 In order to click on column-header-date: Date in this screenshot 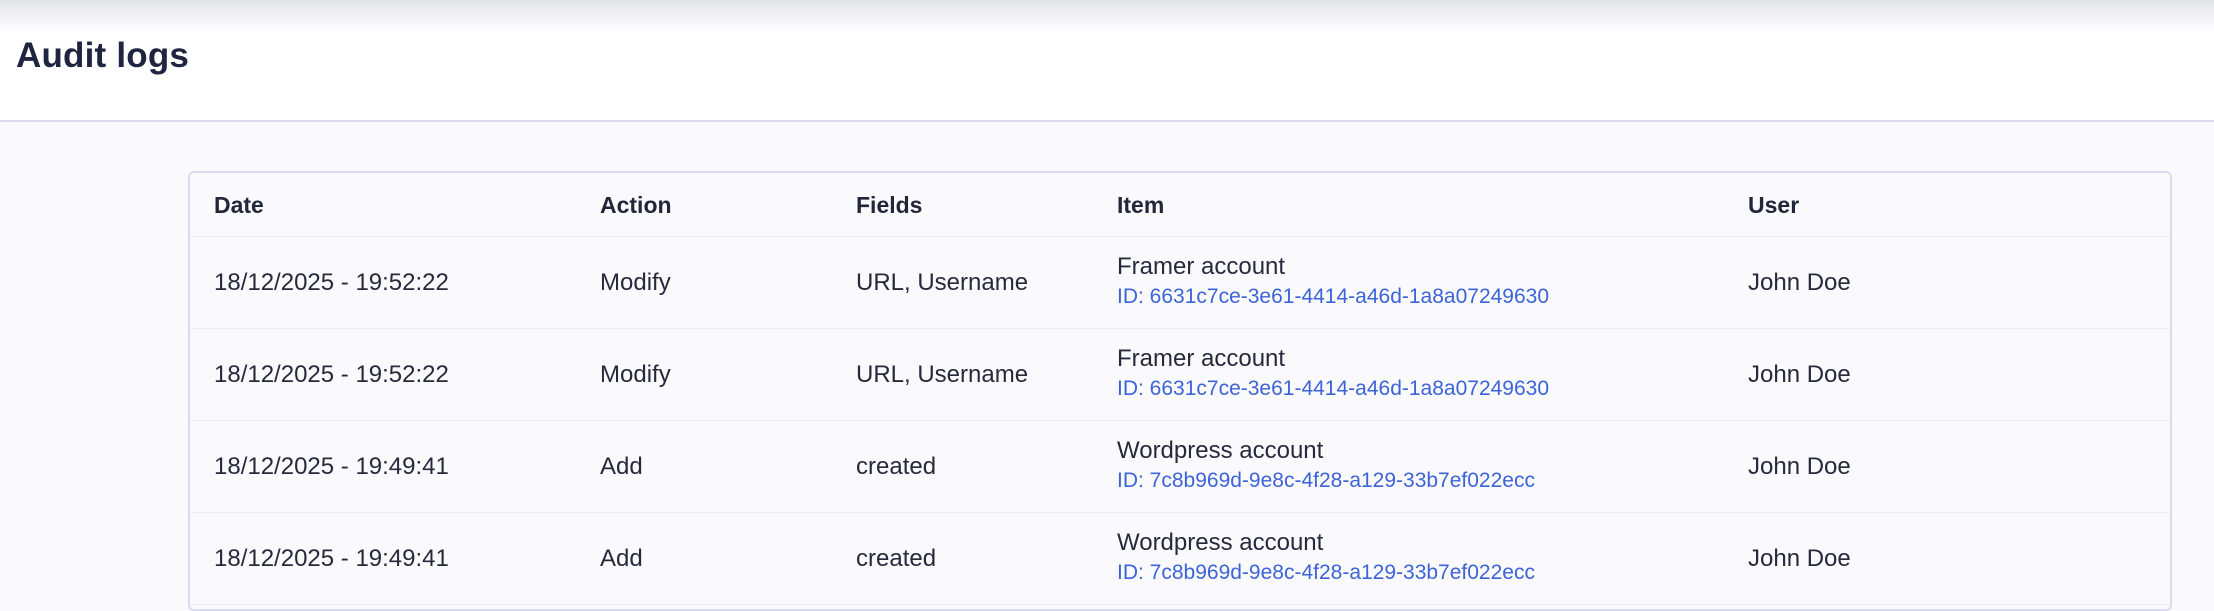, I will do `click(239, 205)`.